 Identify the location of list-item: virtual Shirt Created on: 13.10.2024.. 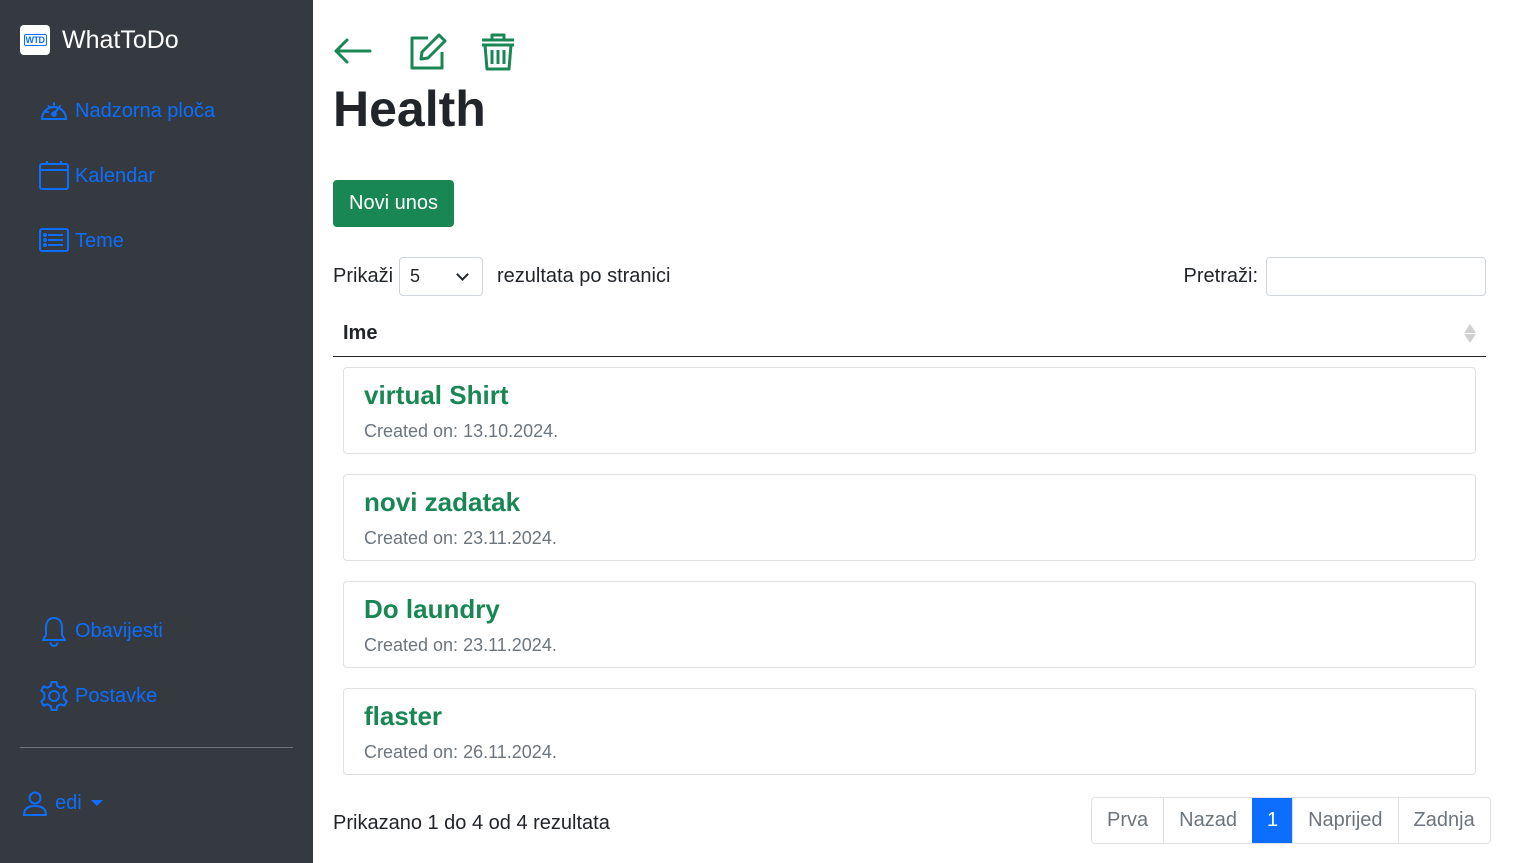
(909, 410).